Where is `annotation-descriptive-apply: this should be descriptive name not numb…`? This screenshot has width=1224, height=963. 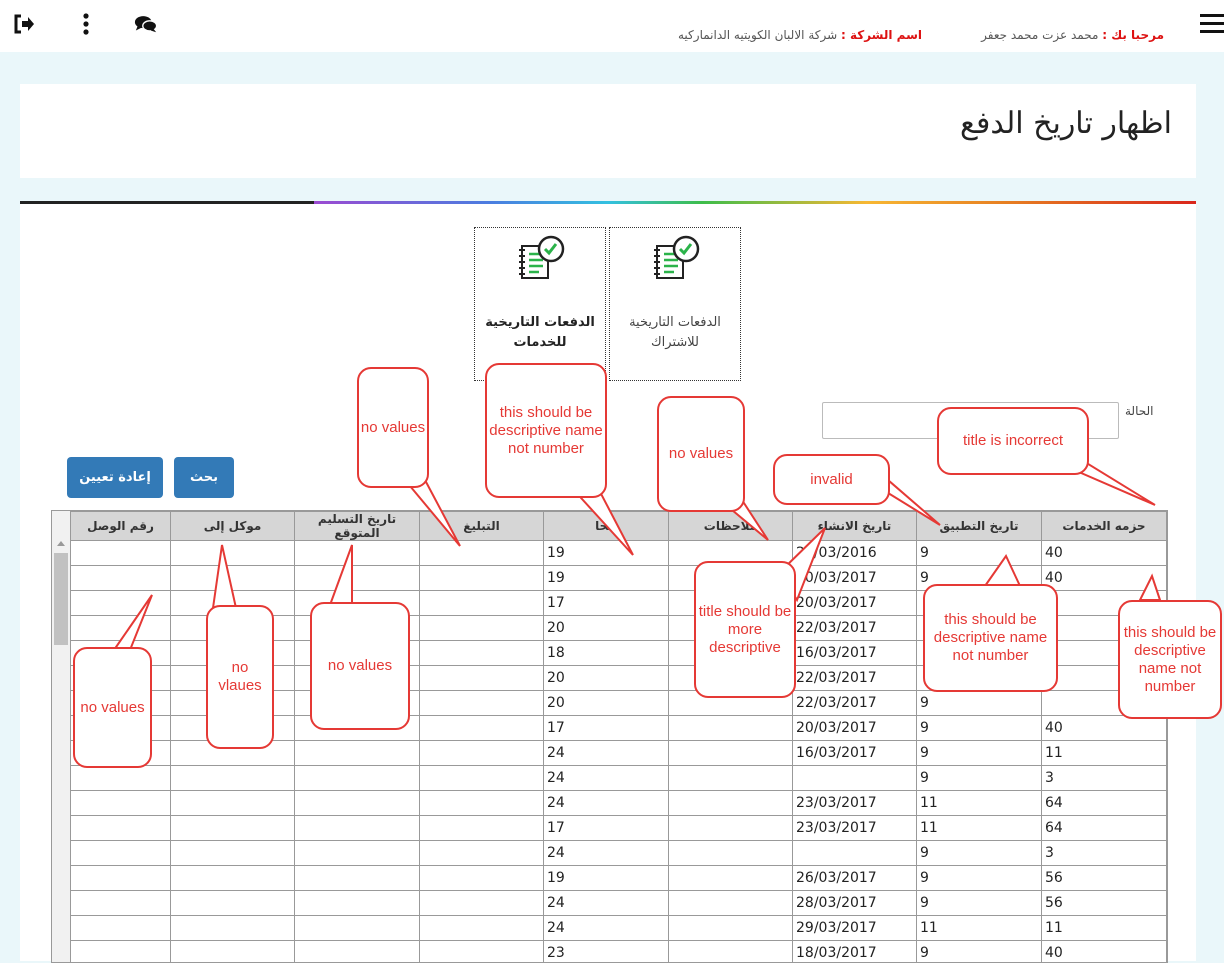 annotation-descriptive-apply: this should be descriptive name not numb… is located at coordinates (990, 638).